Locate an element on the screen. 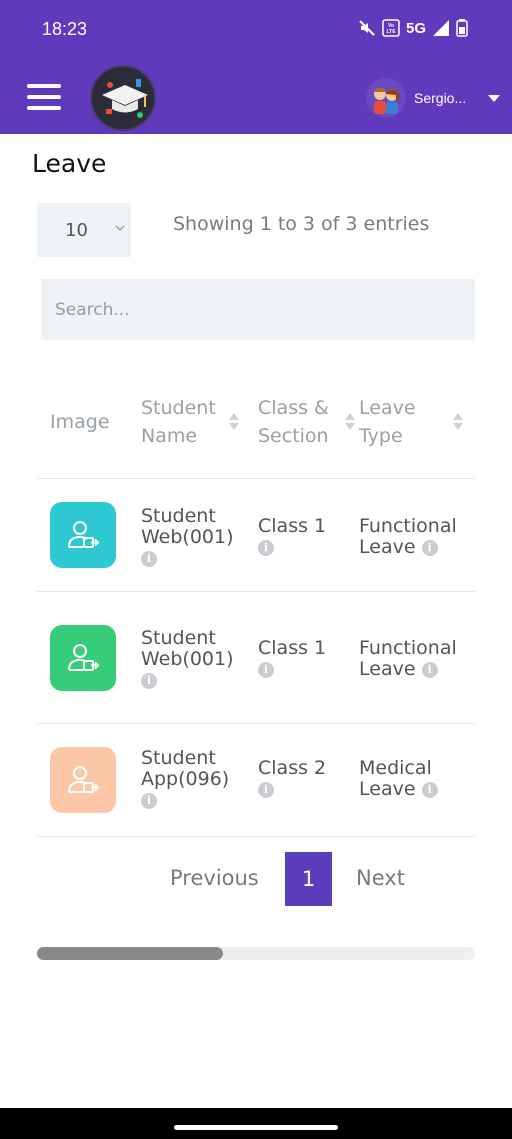  school-logo is located at coordinates (123, 98).